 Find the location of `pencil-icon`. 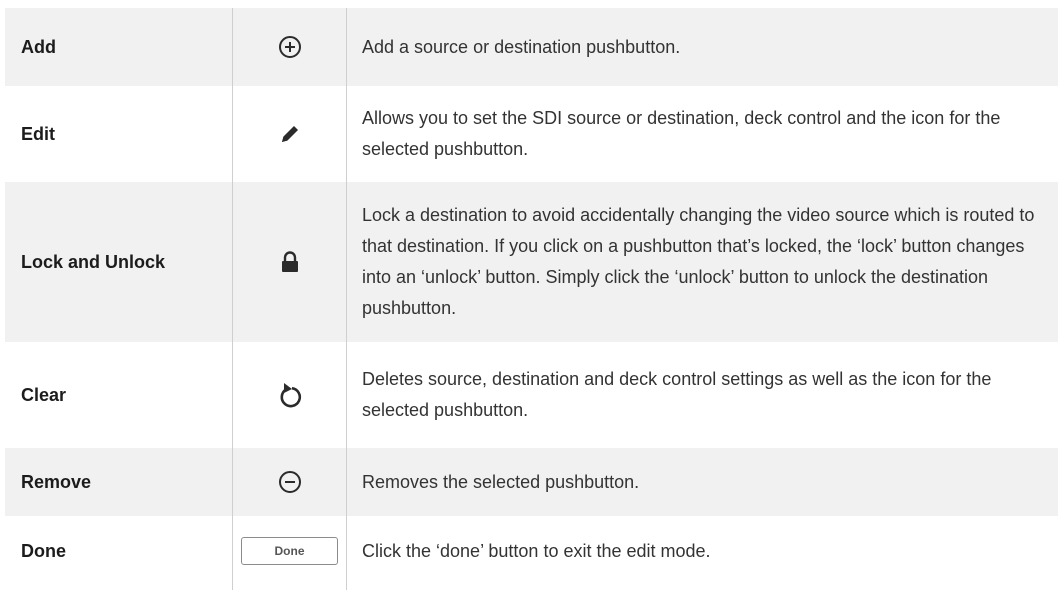

pencil-icon is located at coordinates (290, 134).